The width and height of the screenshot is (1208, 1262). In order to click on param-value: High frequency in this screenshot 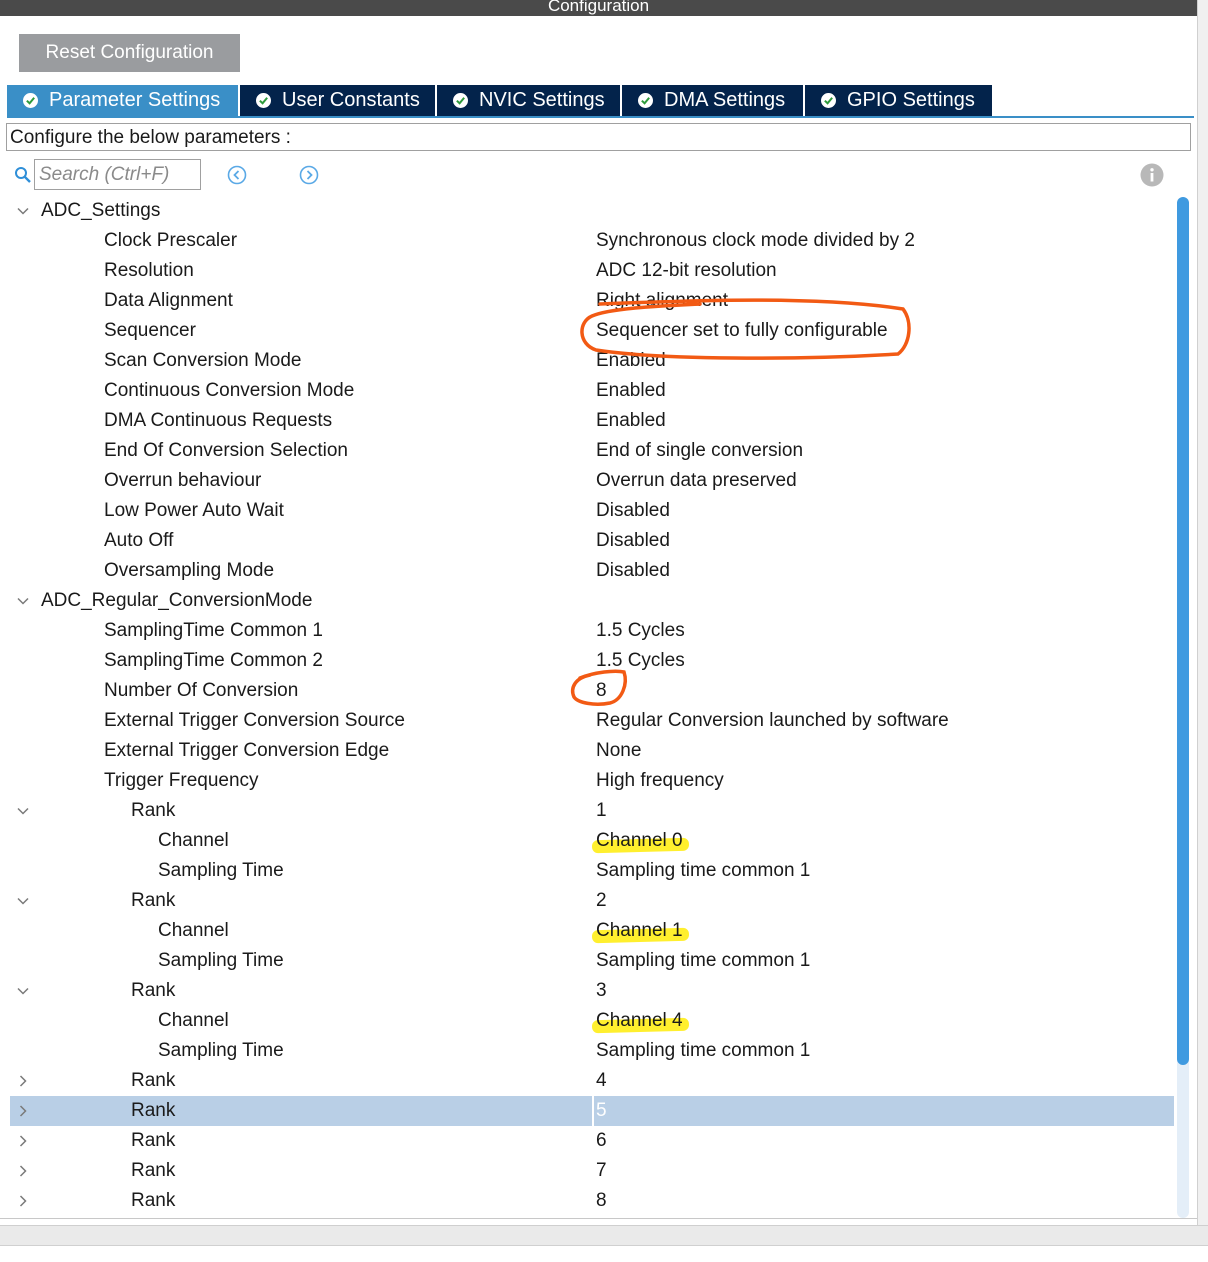, I will do `click(660, 781)`.